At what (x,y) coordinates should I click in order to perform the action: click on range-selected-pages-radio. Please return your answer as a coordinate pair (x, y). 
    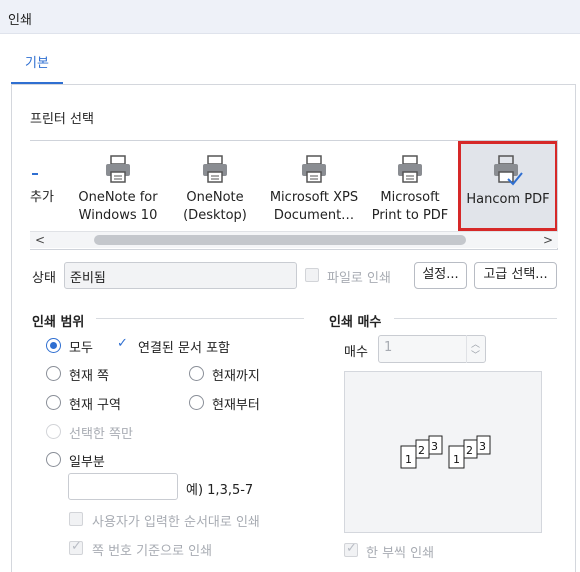
    Looking at the image, I should click on (53, 431).